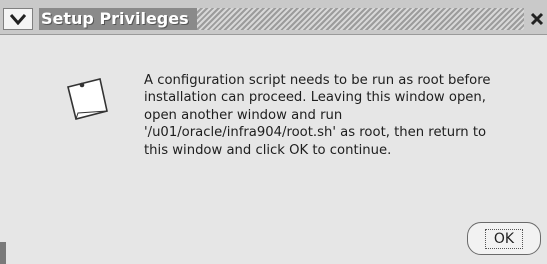  I want to click on window-edge, so click(3, 253).